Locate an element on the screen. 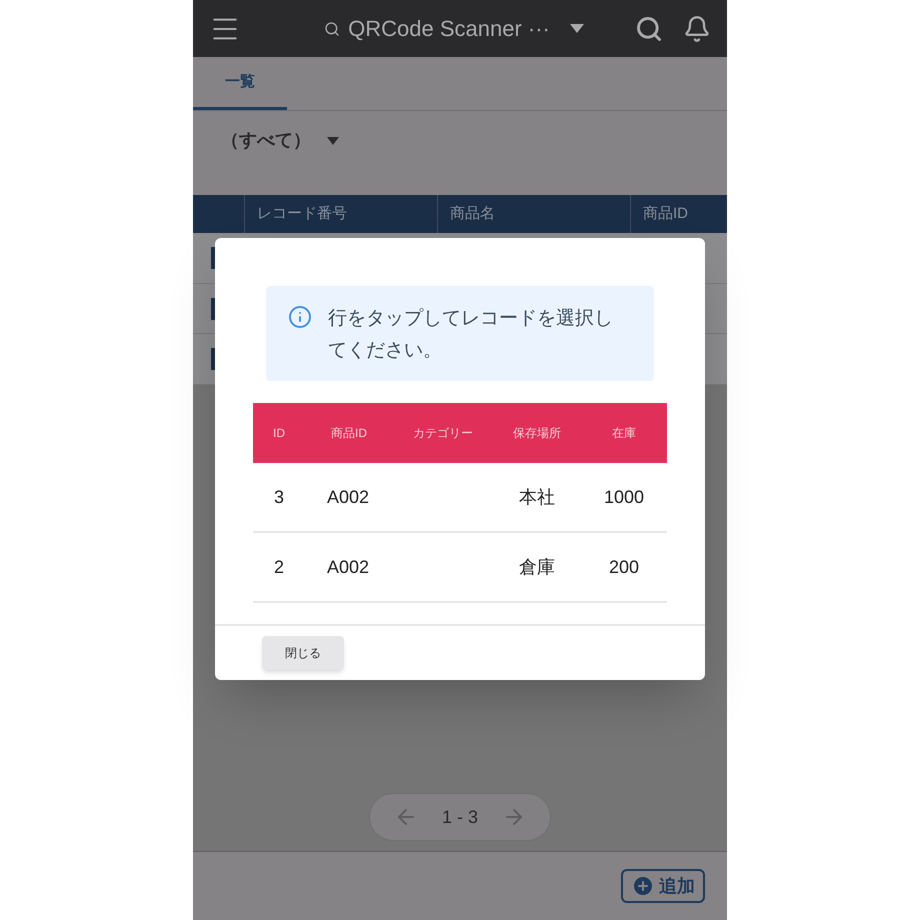 The height and width of the screenshot is (920, 920). search-icon is located at coordinates (649, 28).